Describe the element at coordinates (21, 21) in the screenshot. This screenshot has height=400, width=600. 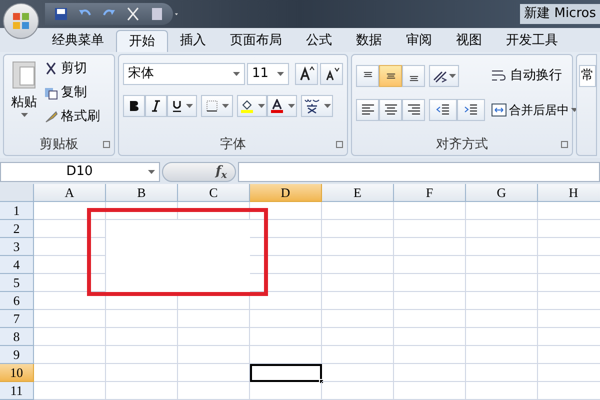
I see `office-button` at that location.